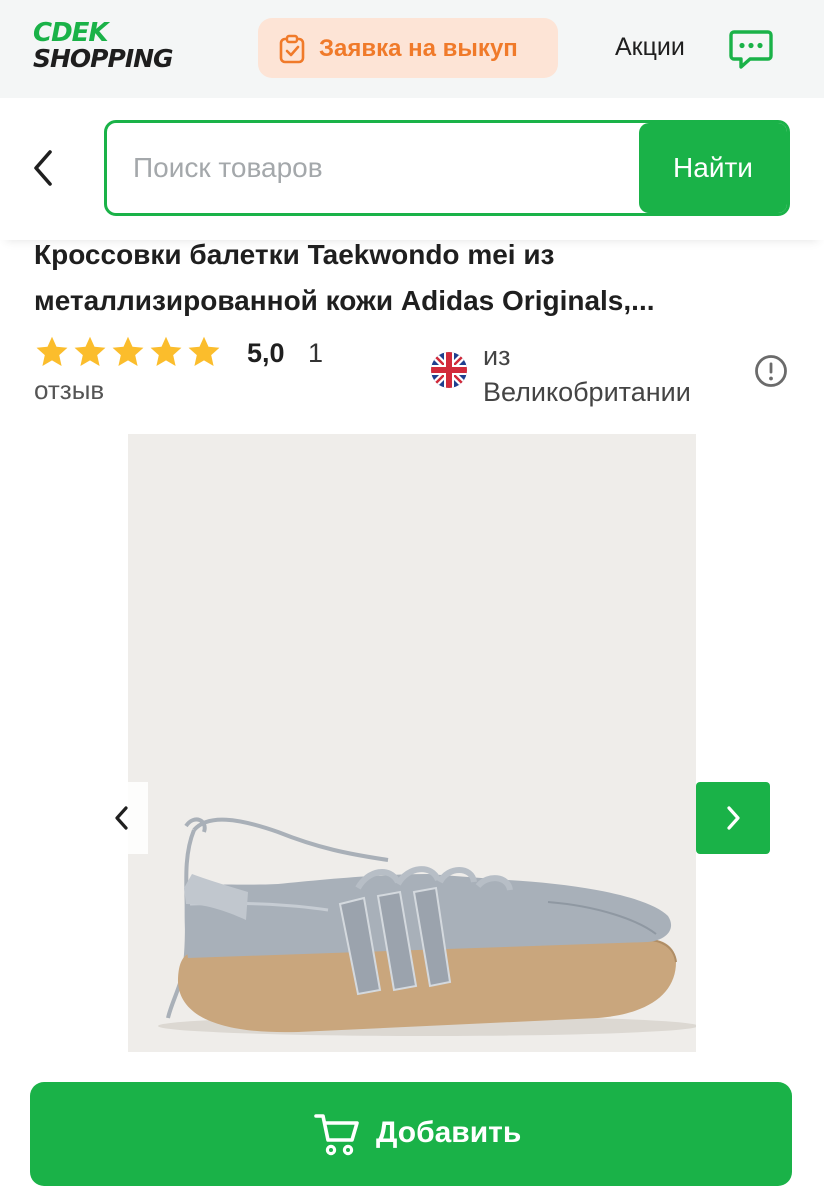 This screenshot has height=1200, width=824. What do you see at coordinates (650, 47) in the screenshot?
I see `promos-link: Акции` at bounding box center [650, 47].